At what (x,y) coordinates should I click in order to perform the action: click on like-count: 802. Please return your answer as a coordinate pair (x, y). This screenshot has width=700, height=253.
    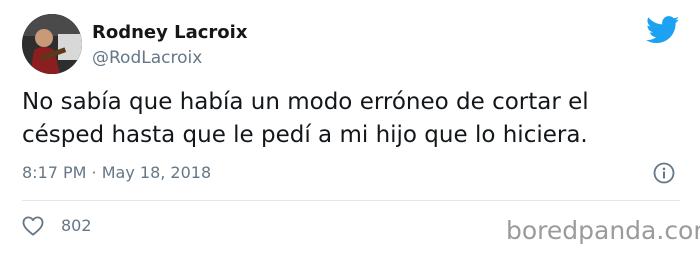
    Looking at the image, I should click on (76, 225).